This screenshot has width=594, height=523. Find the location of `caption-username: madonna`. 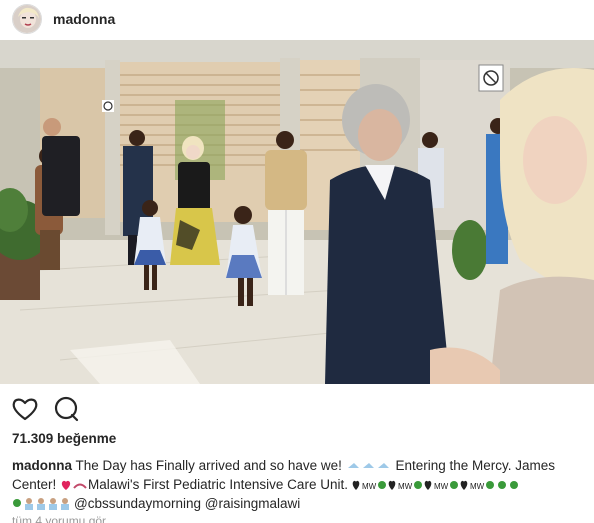

caption-username: madonna is located at coordinates (42, 465).